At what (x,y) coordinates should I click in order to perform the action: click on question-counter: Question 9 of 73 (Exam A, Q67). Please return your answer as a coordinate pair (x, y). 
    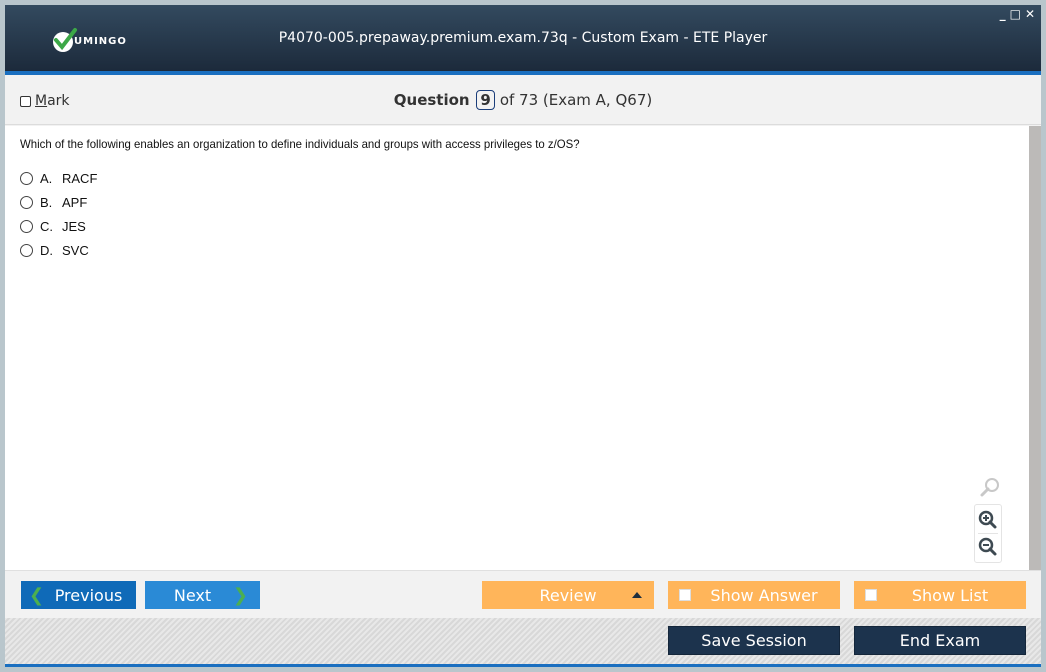
    Looking at the image, I should click on (523, 100).